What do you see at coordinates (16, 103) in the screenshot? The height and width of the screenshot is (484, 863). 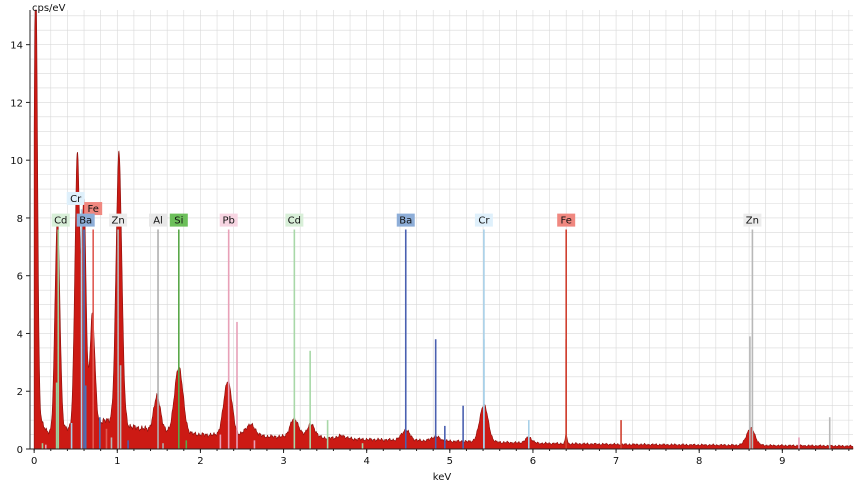 I see `y-tick-label: 12` at bounding box center [16, 103].